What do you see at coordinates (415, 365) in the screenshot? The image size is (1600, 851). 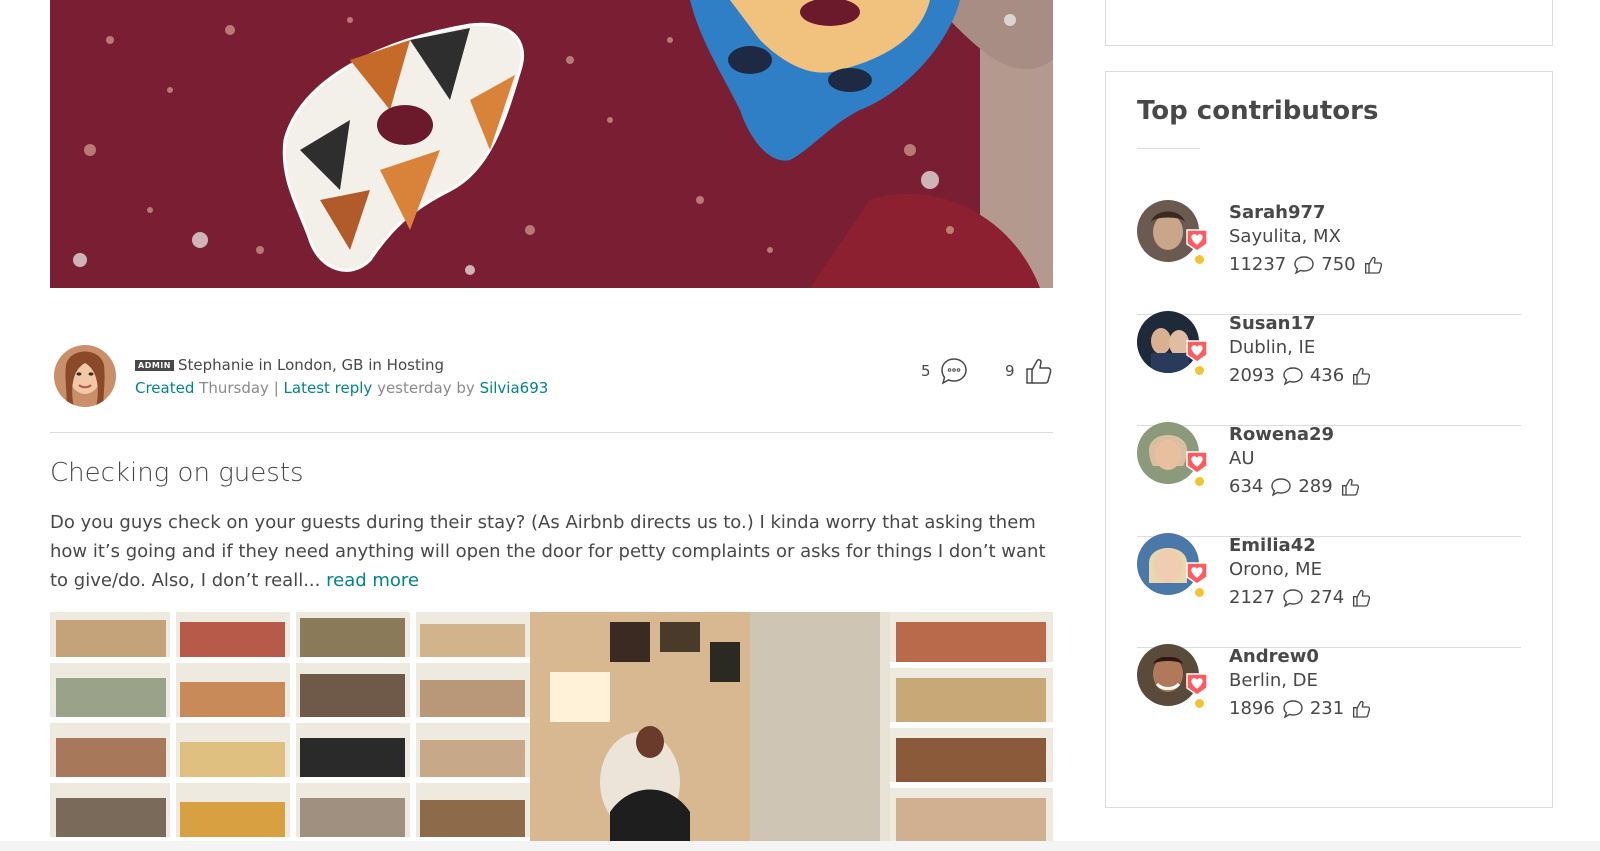 I see `board-name: Hosting` at bounding box center [415, 365].